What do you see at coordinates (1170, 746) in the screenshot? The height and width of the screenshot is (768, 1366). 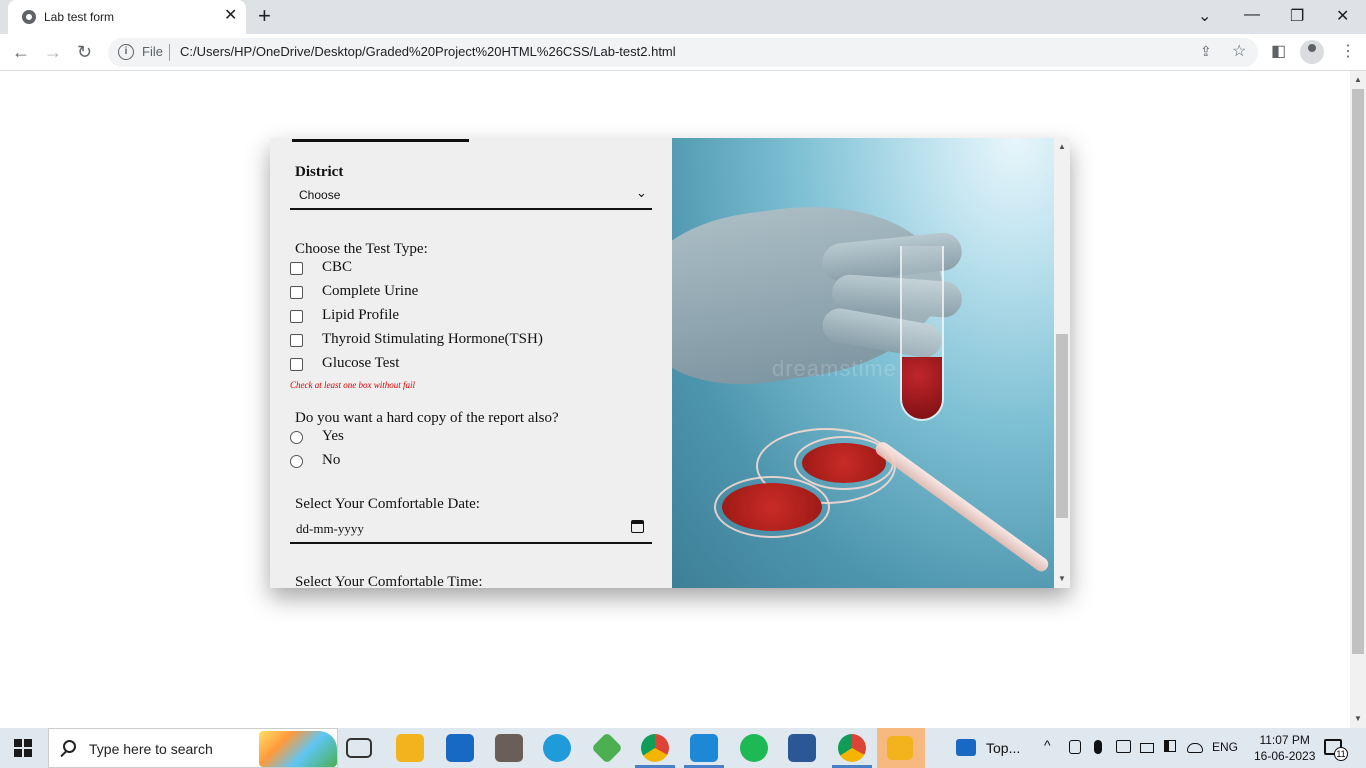 I see `volume-icon` at bounding box center [1170, 746].